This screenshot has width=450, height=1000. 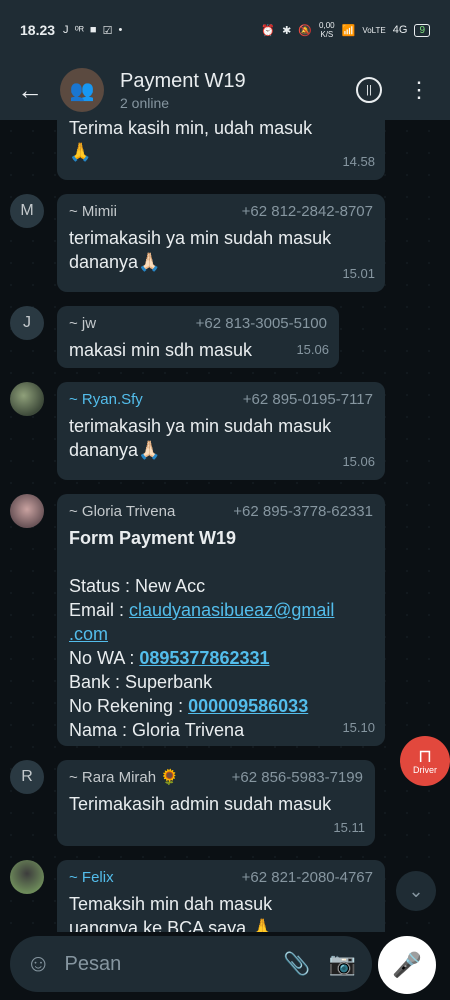 I want to click on notification-icon-1: J, so click(x=66, y=30).